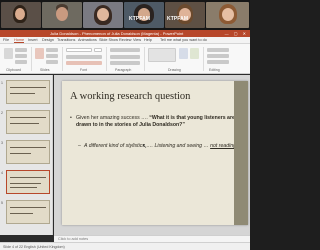 The width and height of the screenshot is (320, 250). What do you see at coordinates (84, 63) in the screenshot?
I see `font-color-buttons` at bounding box center [84, 63].